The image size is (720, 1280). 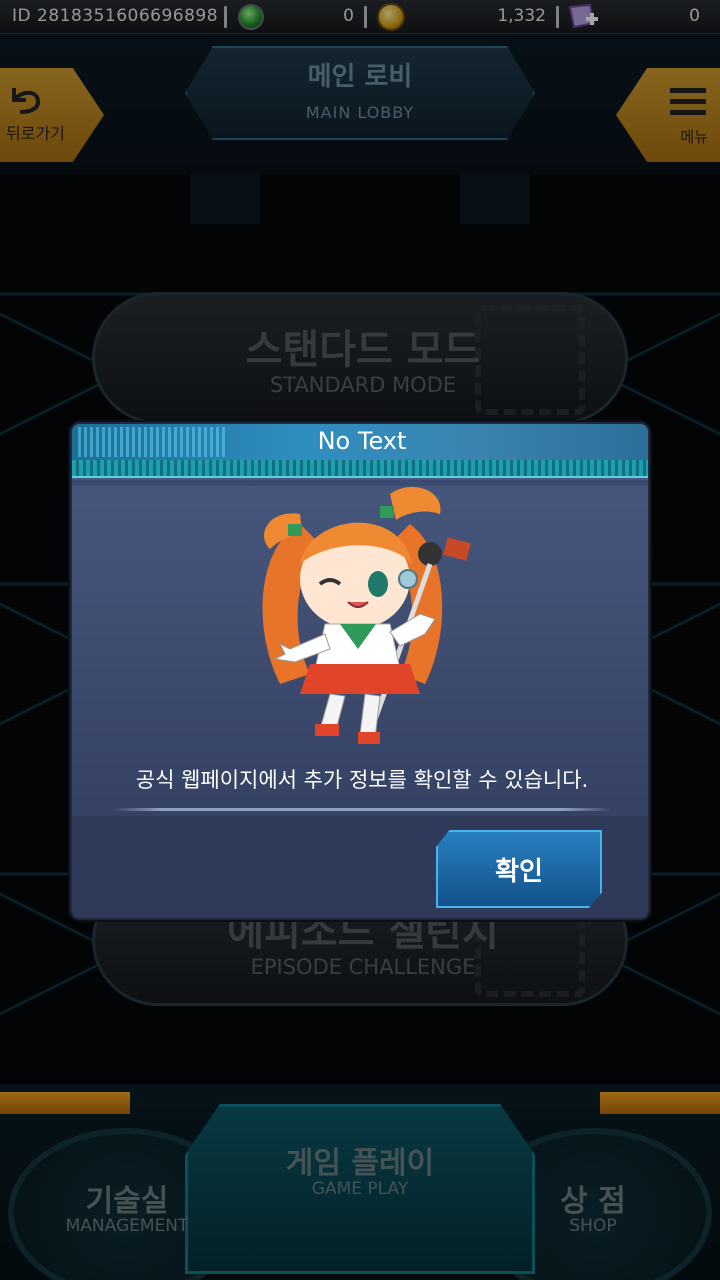 I want to click on confirm-button: 확인, so click(x=519, y=869).